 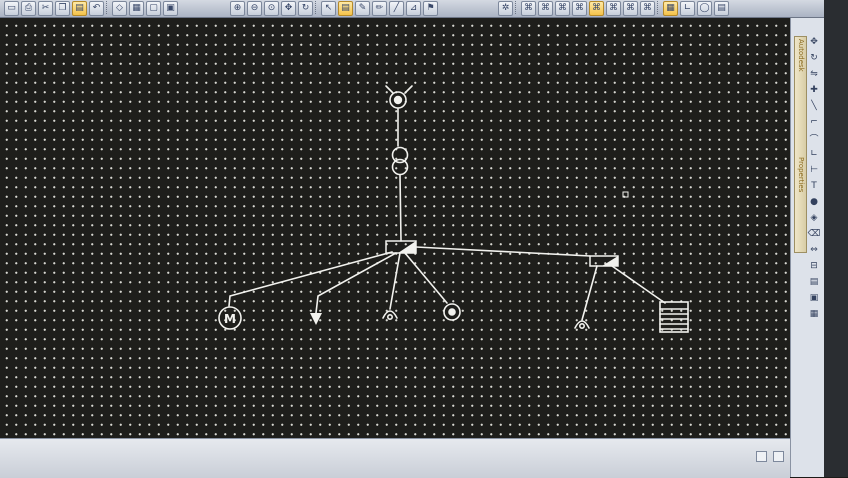 I want to click on snap-grid-icon: ⌘, so click(x=596, y=8).